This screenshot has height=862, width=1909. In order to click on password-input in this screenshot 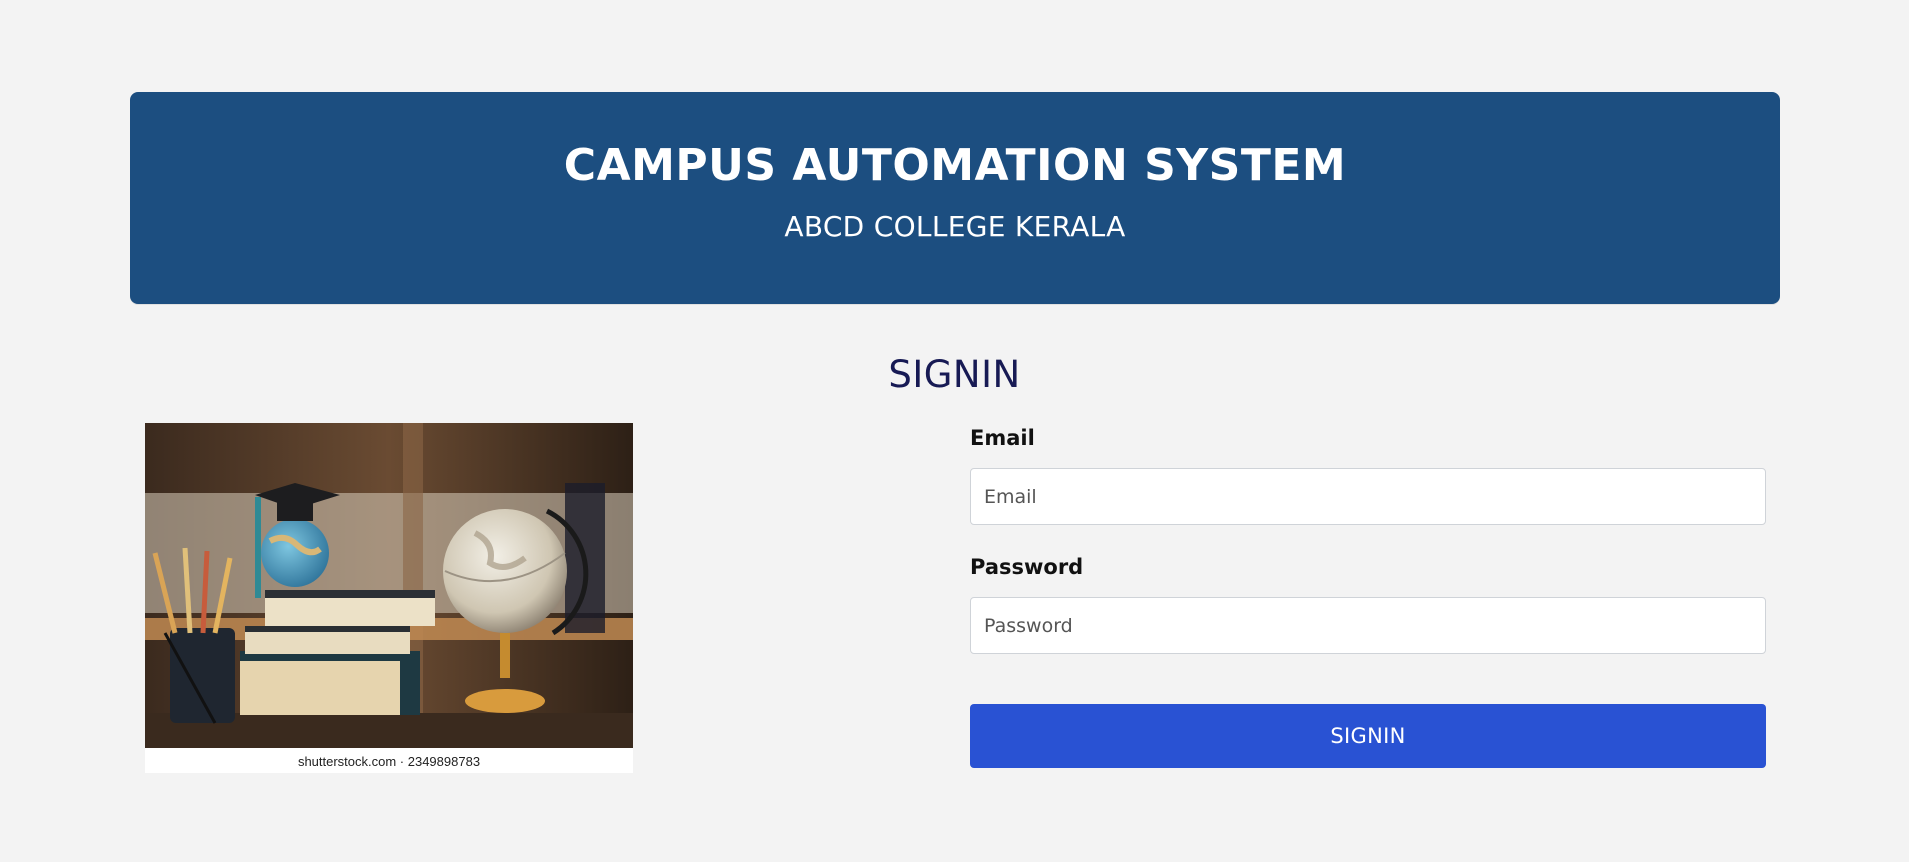, I will do `click(1368, 625)`.